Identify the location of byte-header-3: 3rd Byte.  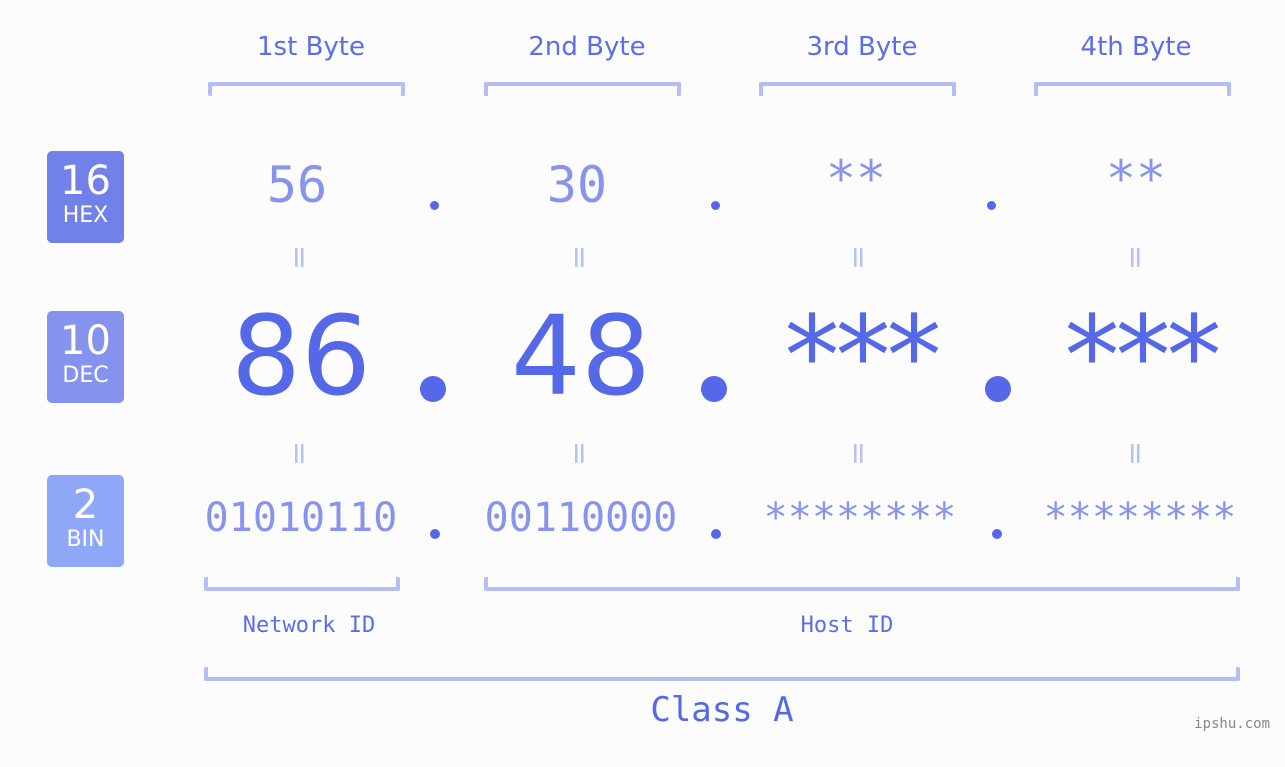
(862, 47).